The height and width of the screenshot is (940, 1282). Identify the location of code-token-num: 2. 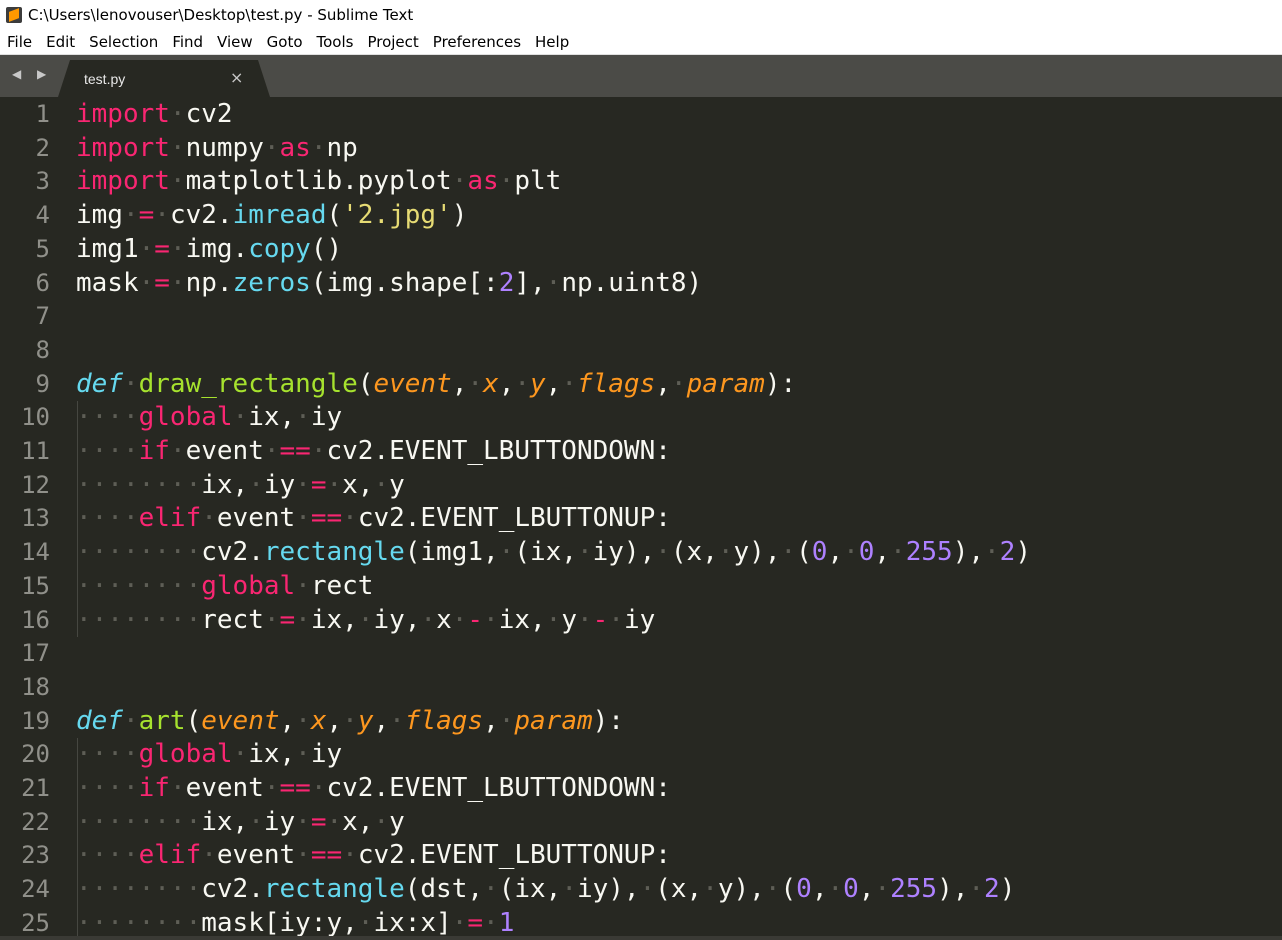
(506, 282).